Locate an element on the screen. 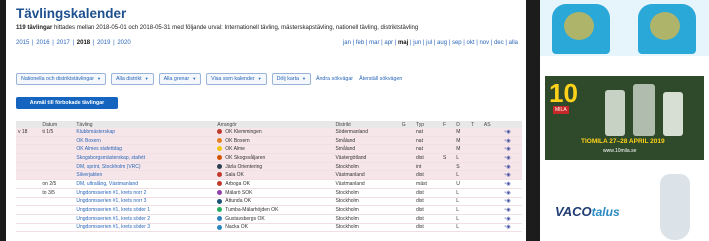 This screenshot has width=709, height=241. competition-name-link: Ungdomsserien #1, krets norr 2 is located at coordinates (145, 193).